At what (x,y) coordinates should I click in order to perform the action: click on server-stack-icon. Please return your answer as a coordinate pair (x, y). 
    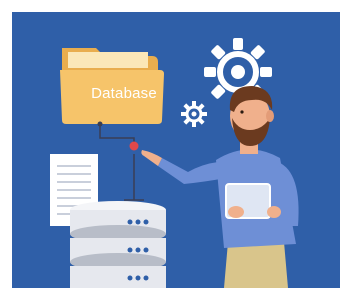
    Looking at the image, I should click on (118, 244).